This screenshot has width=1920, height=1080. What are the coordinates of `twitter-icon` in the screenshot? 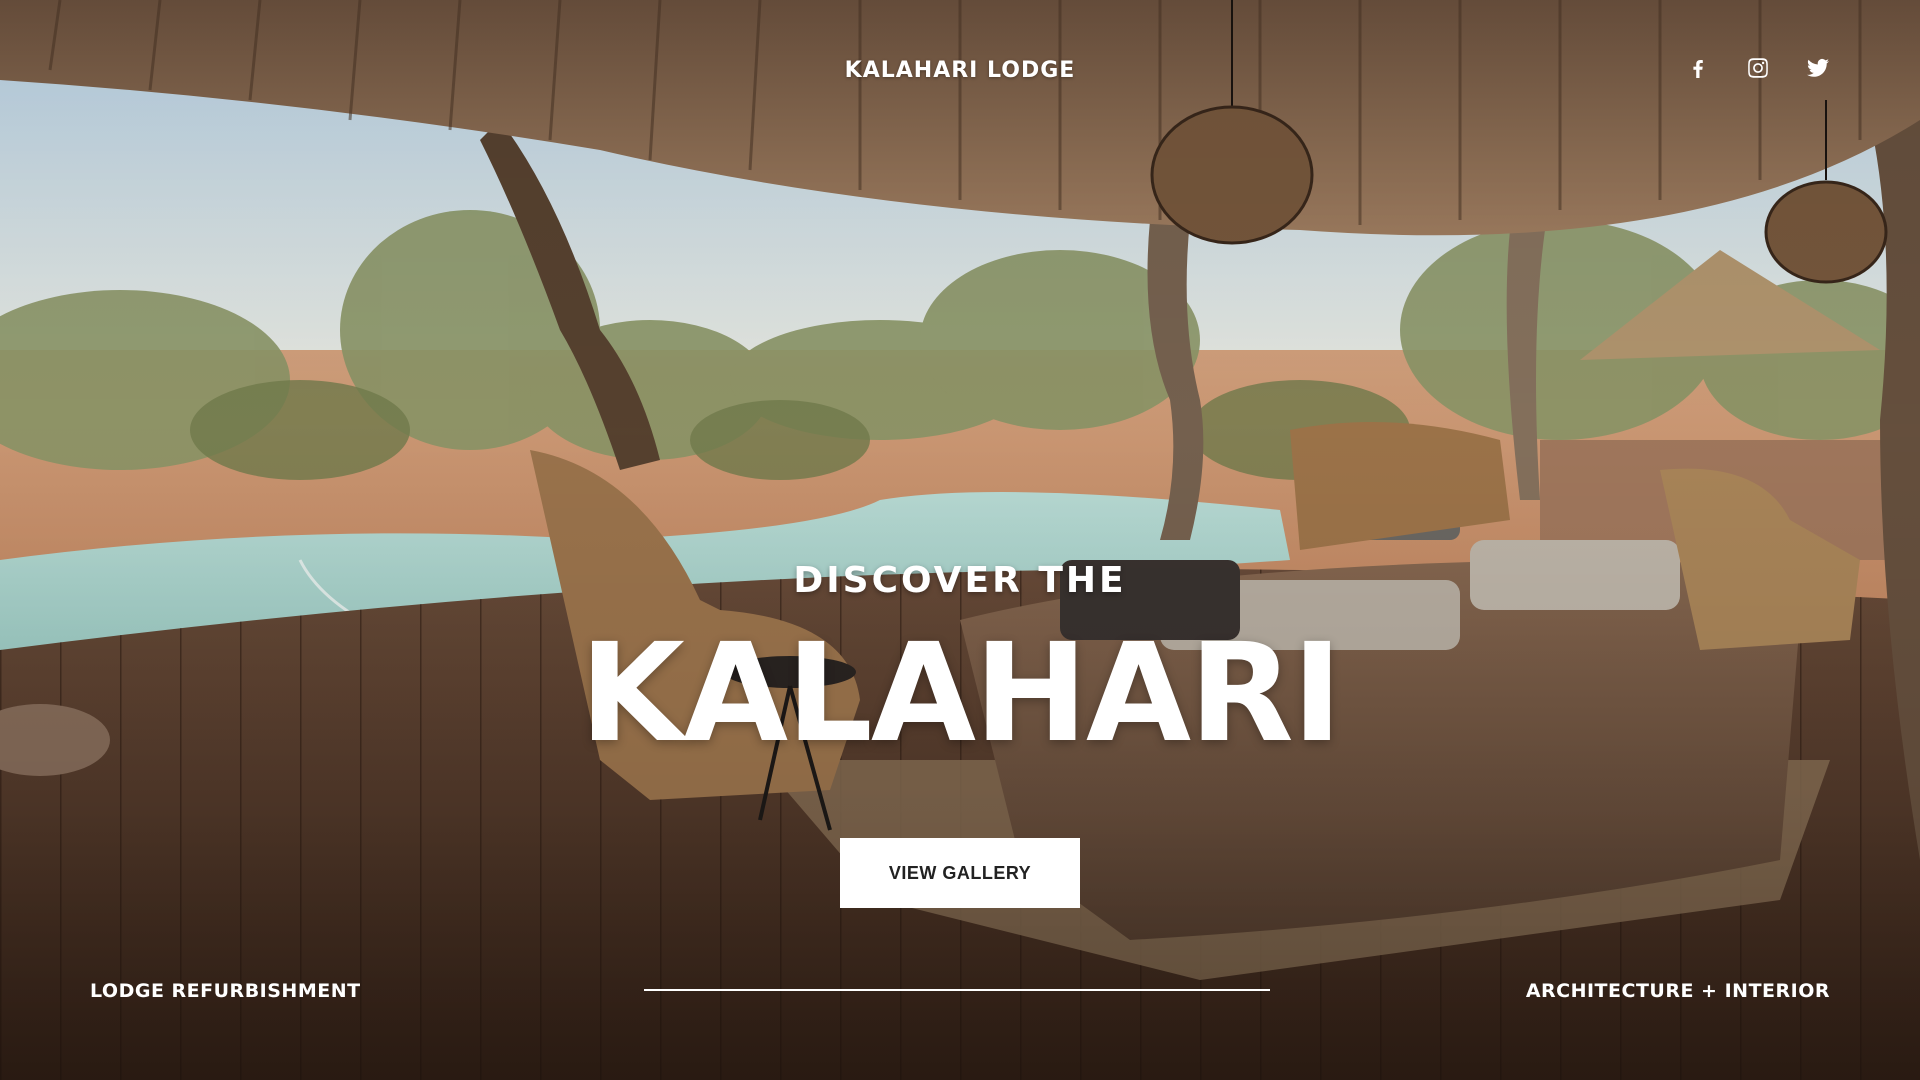 It's located at (1818, 67).